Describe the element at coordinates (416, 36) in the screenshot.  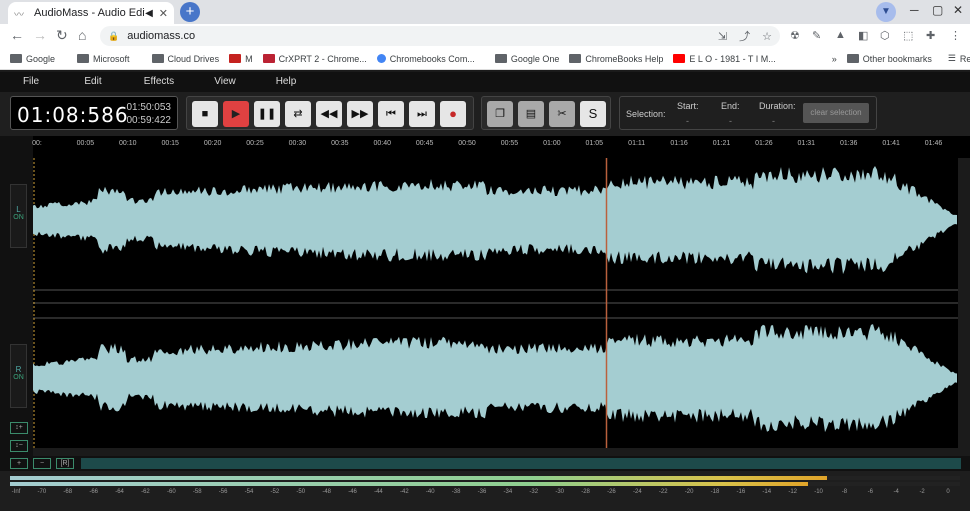
I see `url-text: audiomass.co` at that location.